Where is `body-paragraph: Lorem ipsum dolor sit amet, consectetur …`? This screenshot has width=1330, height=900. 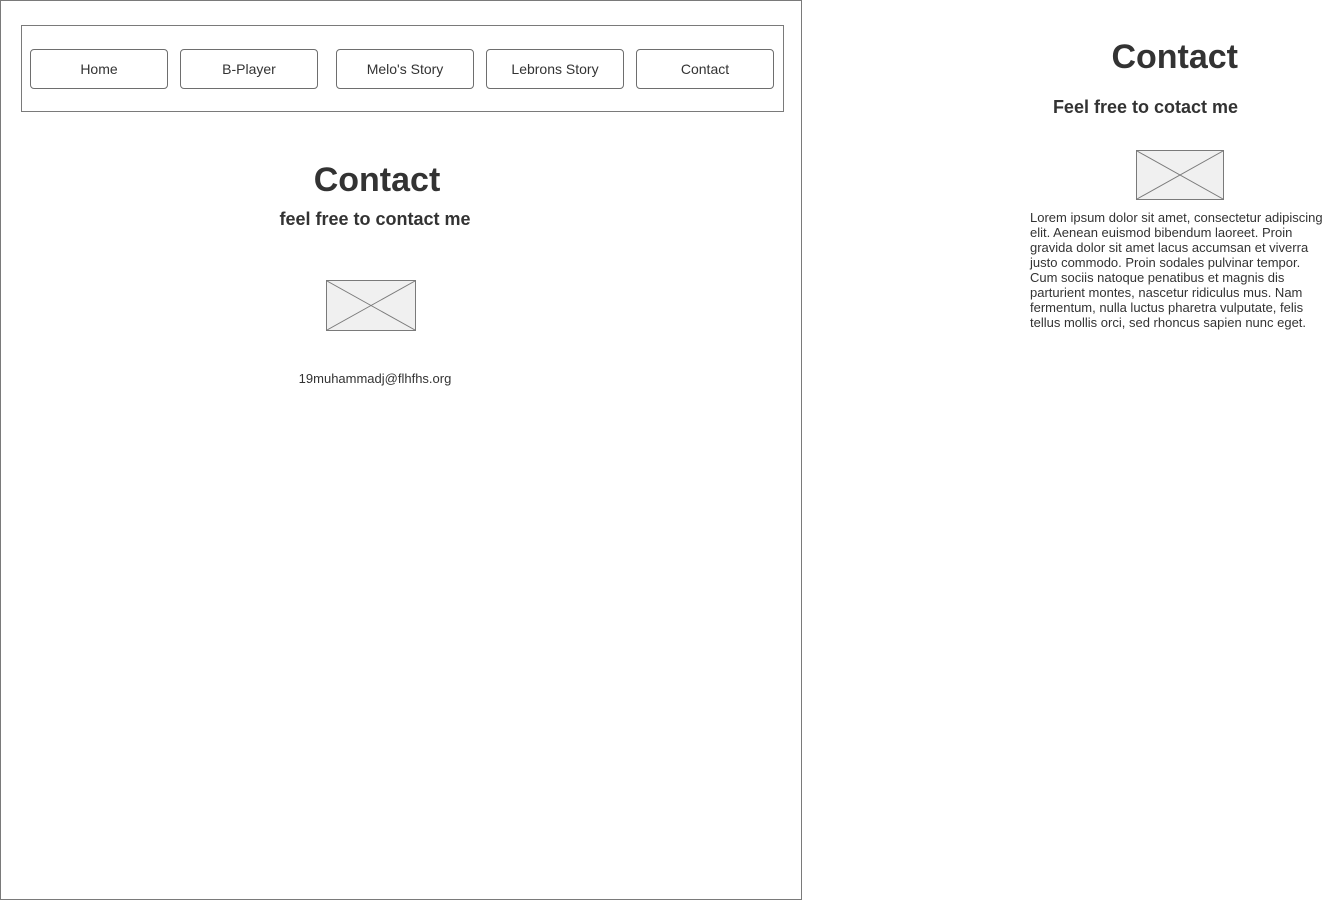 body-paragraph: Lorem ipsum dolor sit amet, consectetur … is located at coordinates (1176, 270).